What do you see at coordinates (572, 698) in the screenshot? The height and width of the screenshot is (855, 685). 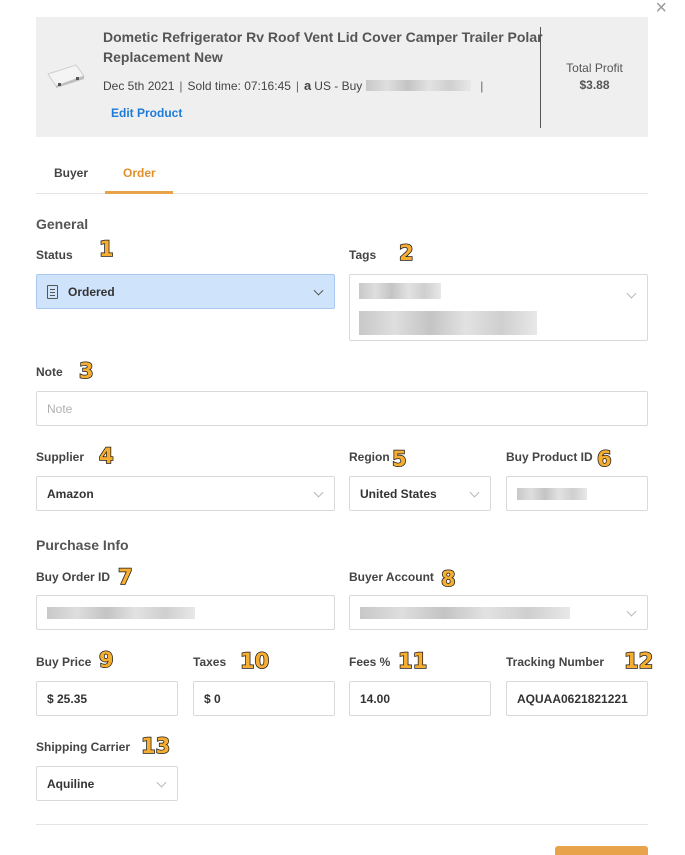 I see `tracking-number-value: AQUAA0621821221` at bounding box center [572, 698].